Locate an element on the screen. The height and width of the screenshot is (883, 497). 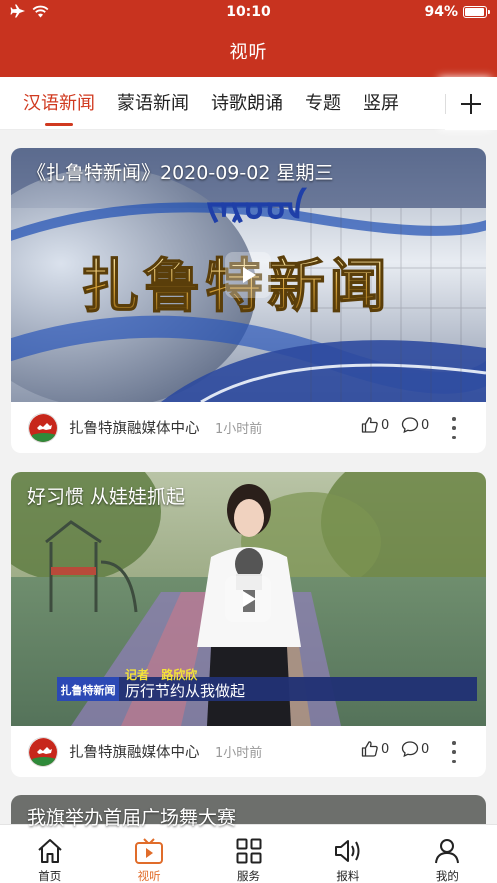
plus-icon is located at coordinates (471, 103).